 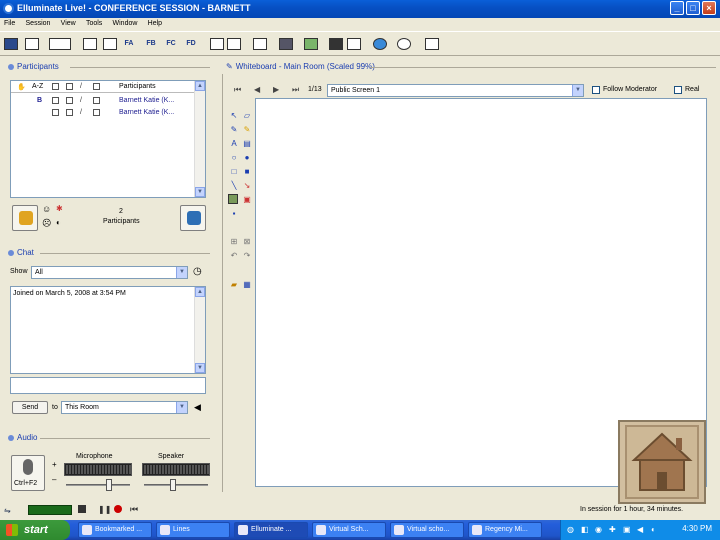 What do you see at coordinates (83, 100) in the screenshot?
I see `pen-icon: /` at bounding box center [83, 100].